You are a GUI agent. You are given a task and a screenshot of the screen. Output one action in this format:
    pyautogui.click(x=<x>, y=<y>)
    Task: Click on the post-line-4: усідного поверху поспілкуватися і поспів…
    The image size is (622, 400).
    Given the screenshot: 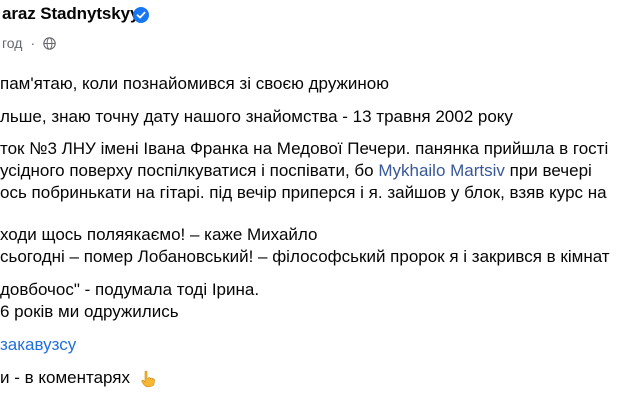 What is the action you would take?
    pyautogui.click(x=296, y=171)
    